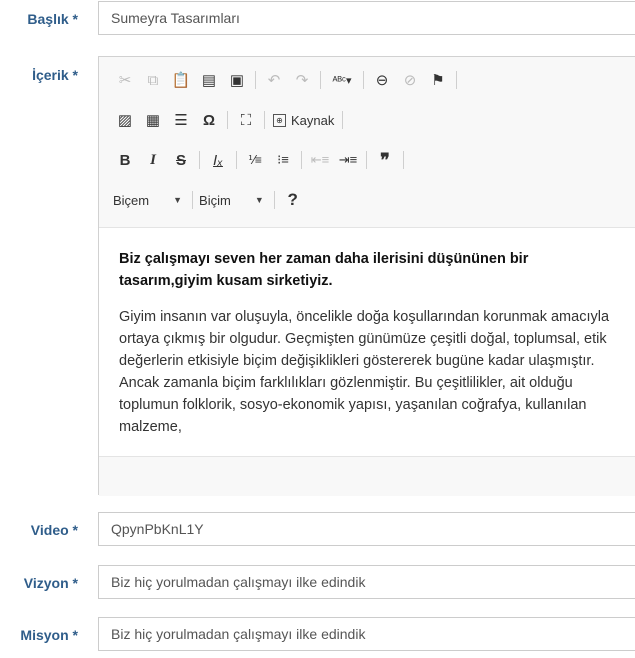 The height and width of the screenshot is (658, 635). What do you see at coordinates (181, 120) in the screenshot?
I see `horizontal-rule-icon: ☰` at bounding box center [181, 120].